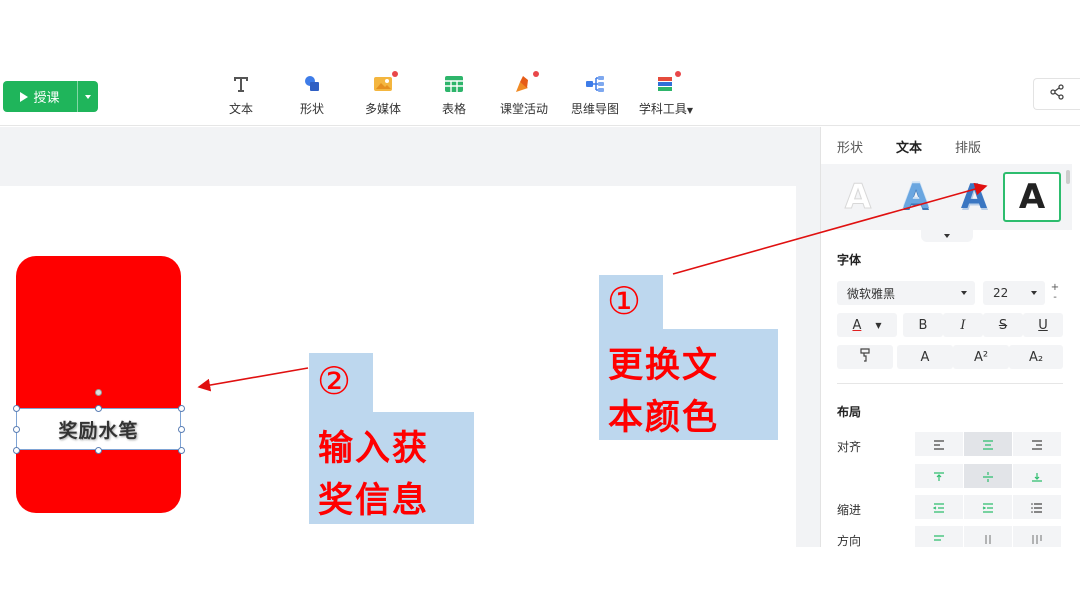 The image size is (1080, 612). What do you see at coordinates (923, 325) in the screenshot?
I see `bold-button: B` at bounding box center [923, 325].